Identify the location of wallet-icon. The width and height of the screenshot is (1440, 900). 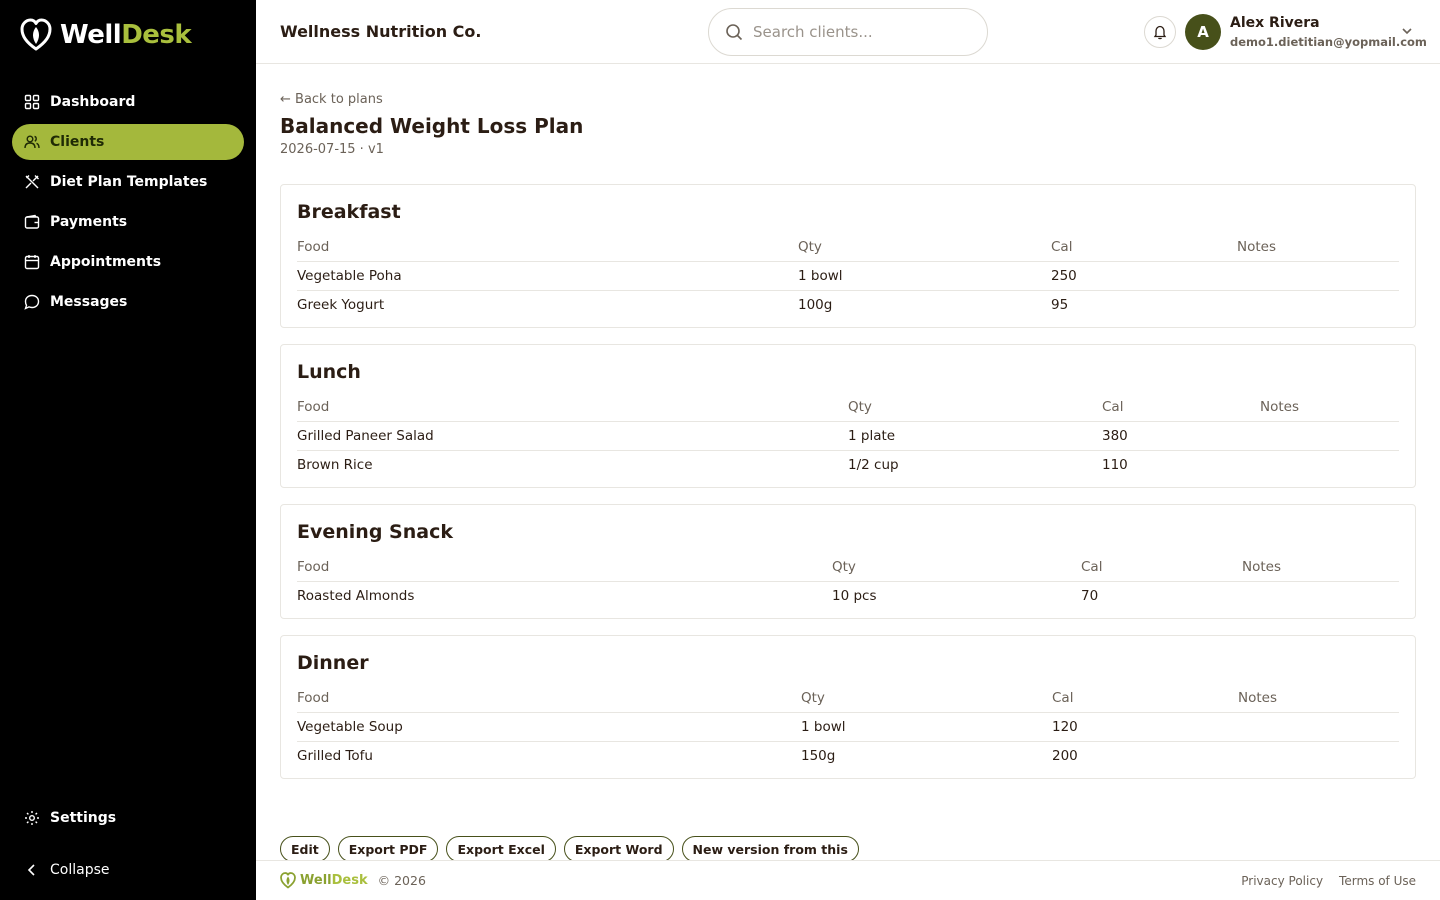
(32, 221).